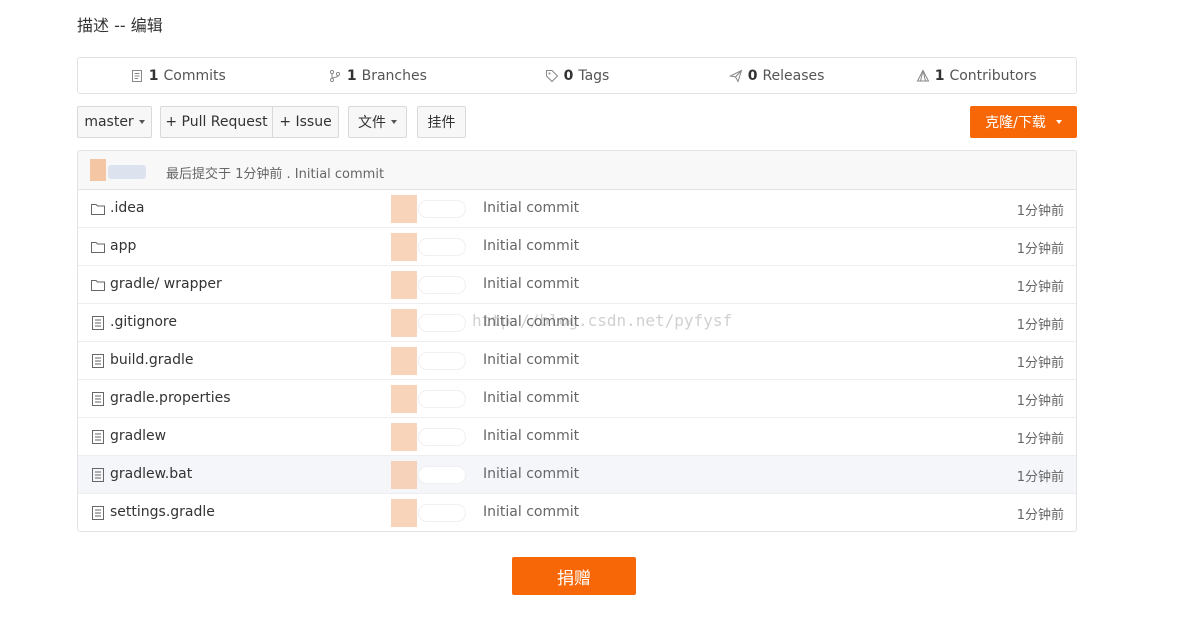 This screenshot has width=1197, height=619. I want to click on file-name-link: app, so click(123, 246).